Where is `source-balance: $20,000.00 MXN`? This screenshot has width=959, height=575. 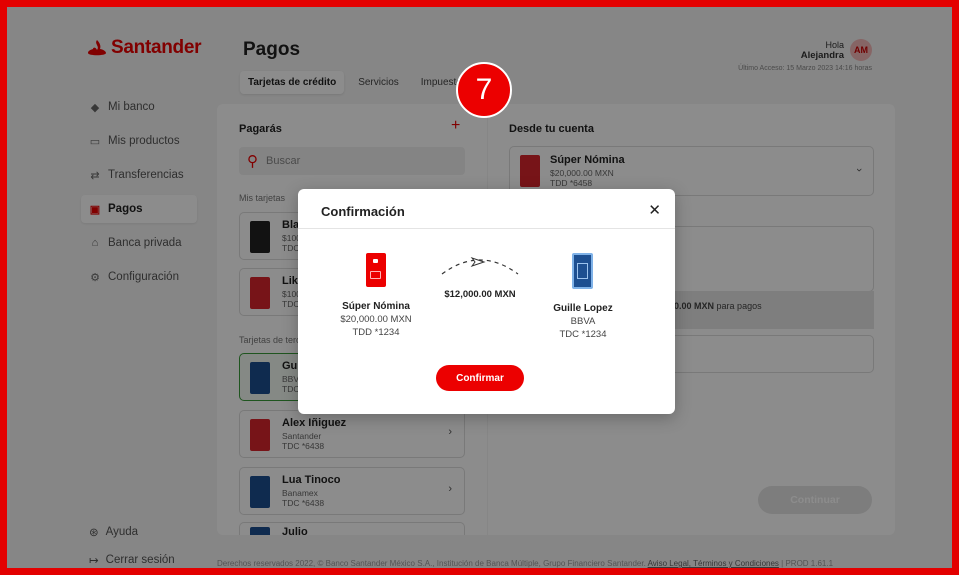 source-balance: $20,000.00 MXN is located at coordinates (376, 319).